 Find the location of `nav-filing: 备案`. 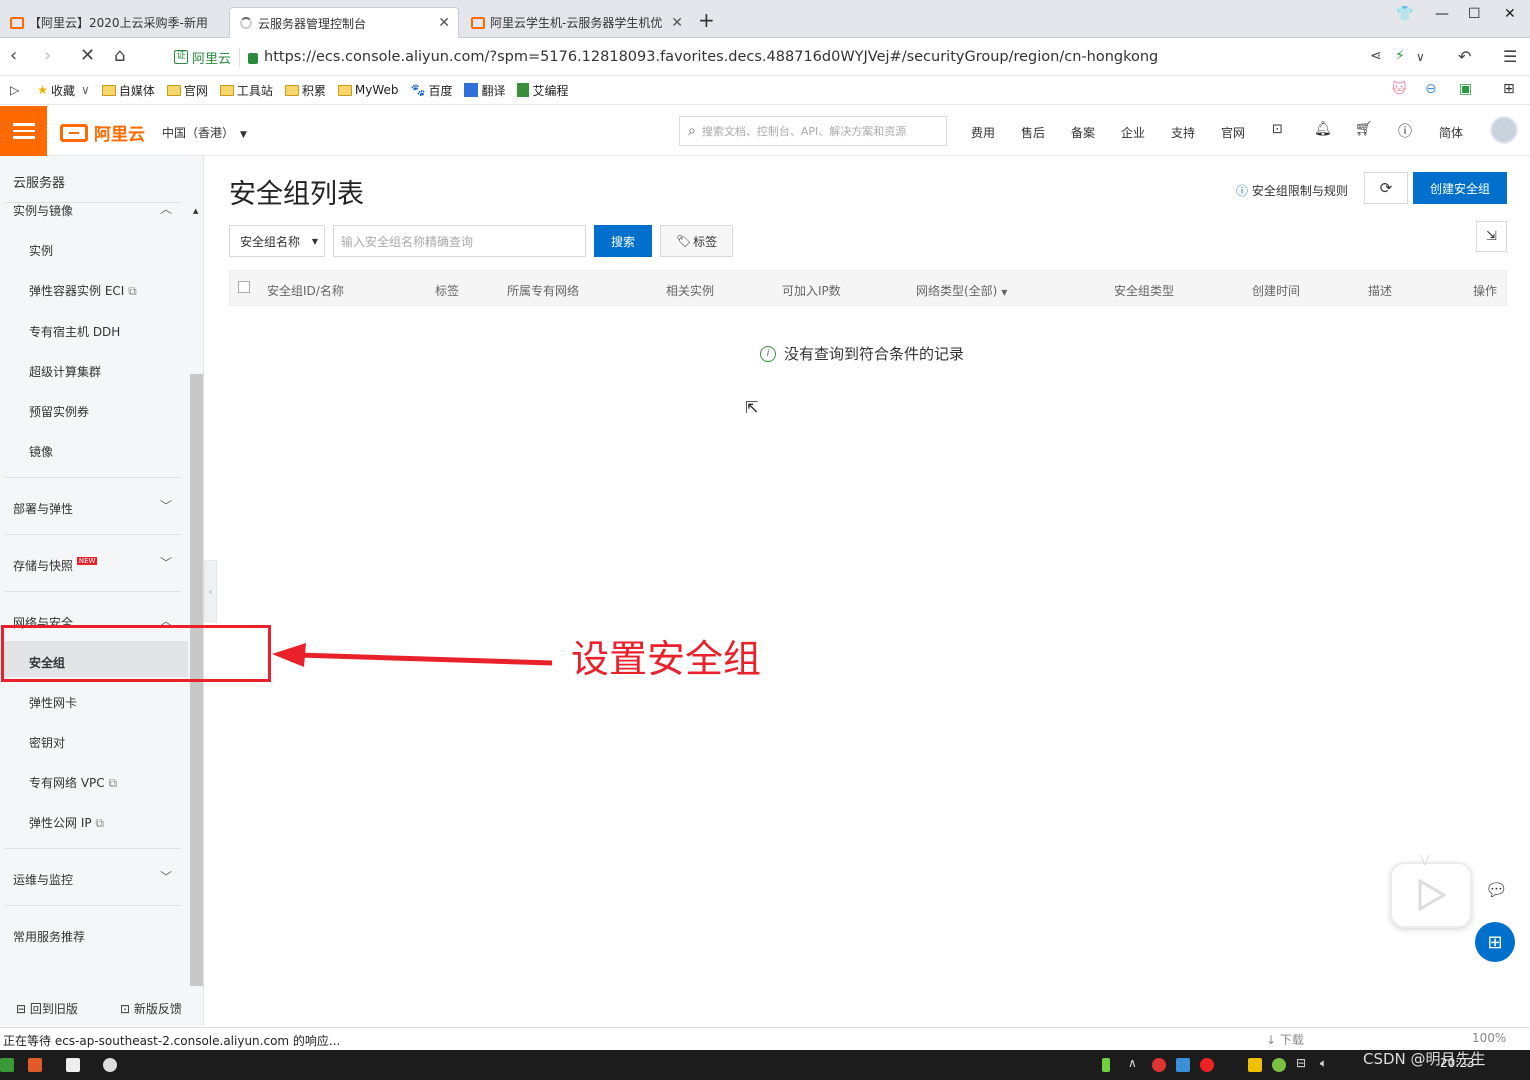

nav-filing: 备案 is located at coordinates (1083, 132).